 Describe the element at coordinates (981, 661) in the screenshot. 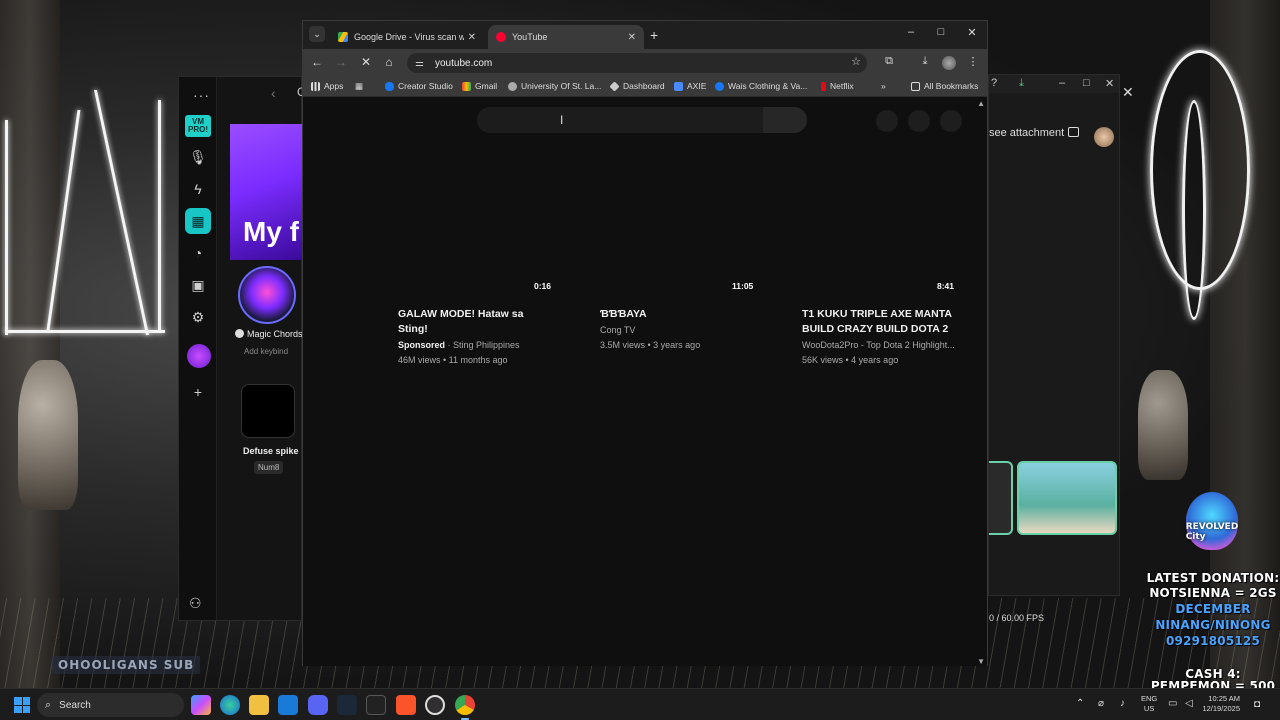

I see `scroll-down-arrow: ▼` at that location.